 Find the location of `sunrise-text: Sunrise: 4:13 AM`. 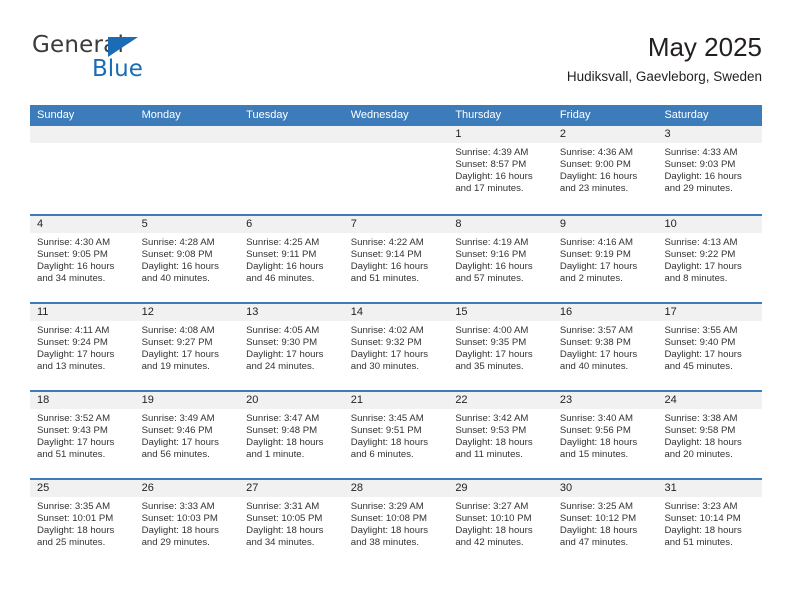

sunrise-text: Sunrise: 4:13 AM is located at coordinates (701, 242).